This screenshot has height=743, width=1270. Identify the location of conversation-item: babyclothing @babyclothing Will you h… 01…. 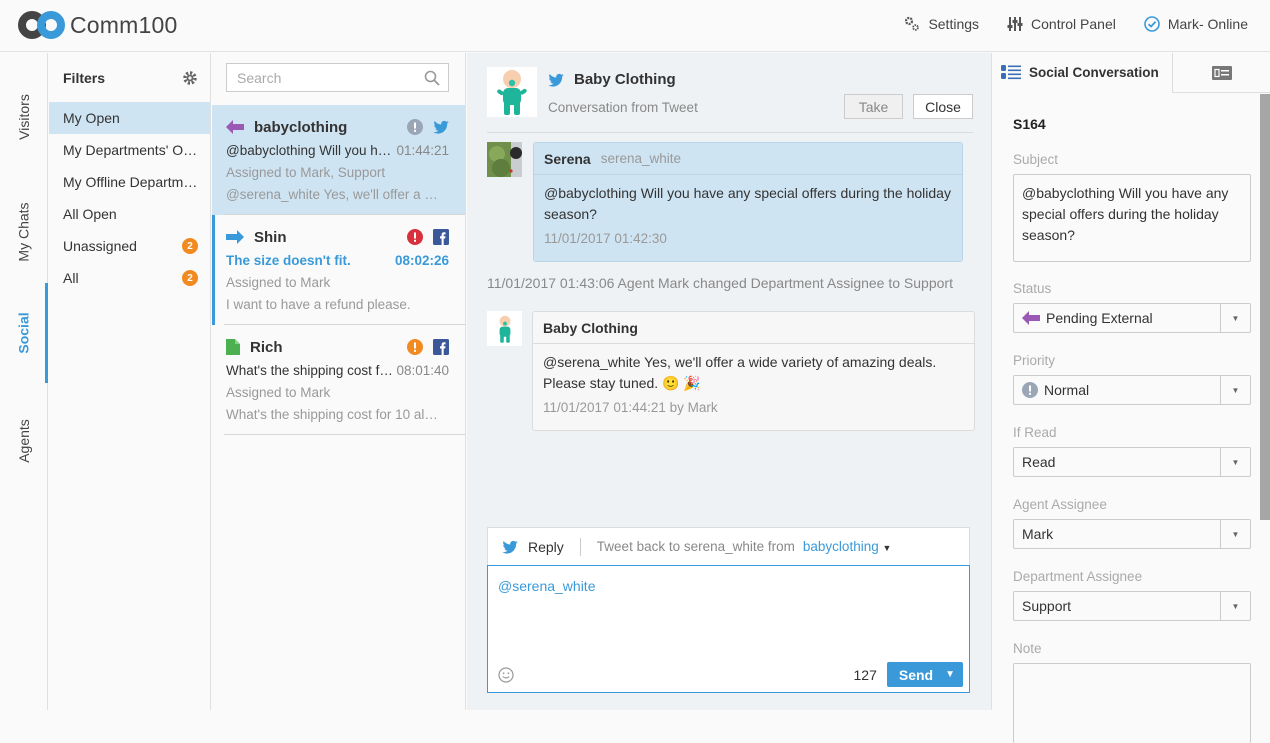
(338, 160).